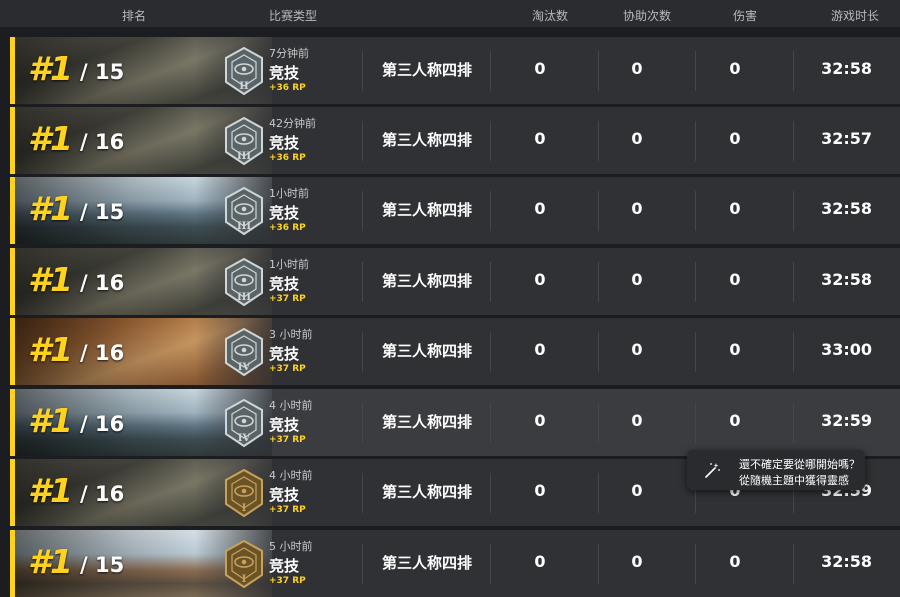  I want to click on header-assists: 协助次数, so click(647, 16).